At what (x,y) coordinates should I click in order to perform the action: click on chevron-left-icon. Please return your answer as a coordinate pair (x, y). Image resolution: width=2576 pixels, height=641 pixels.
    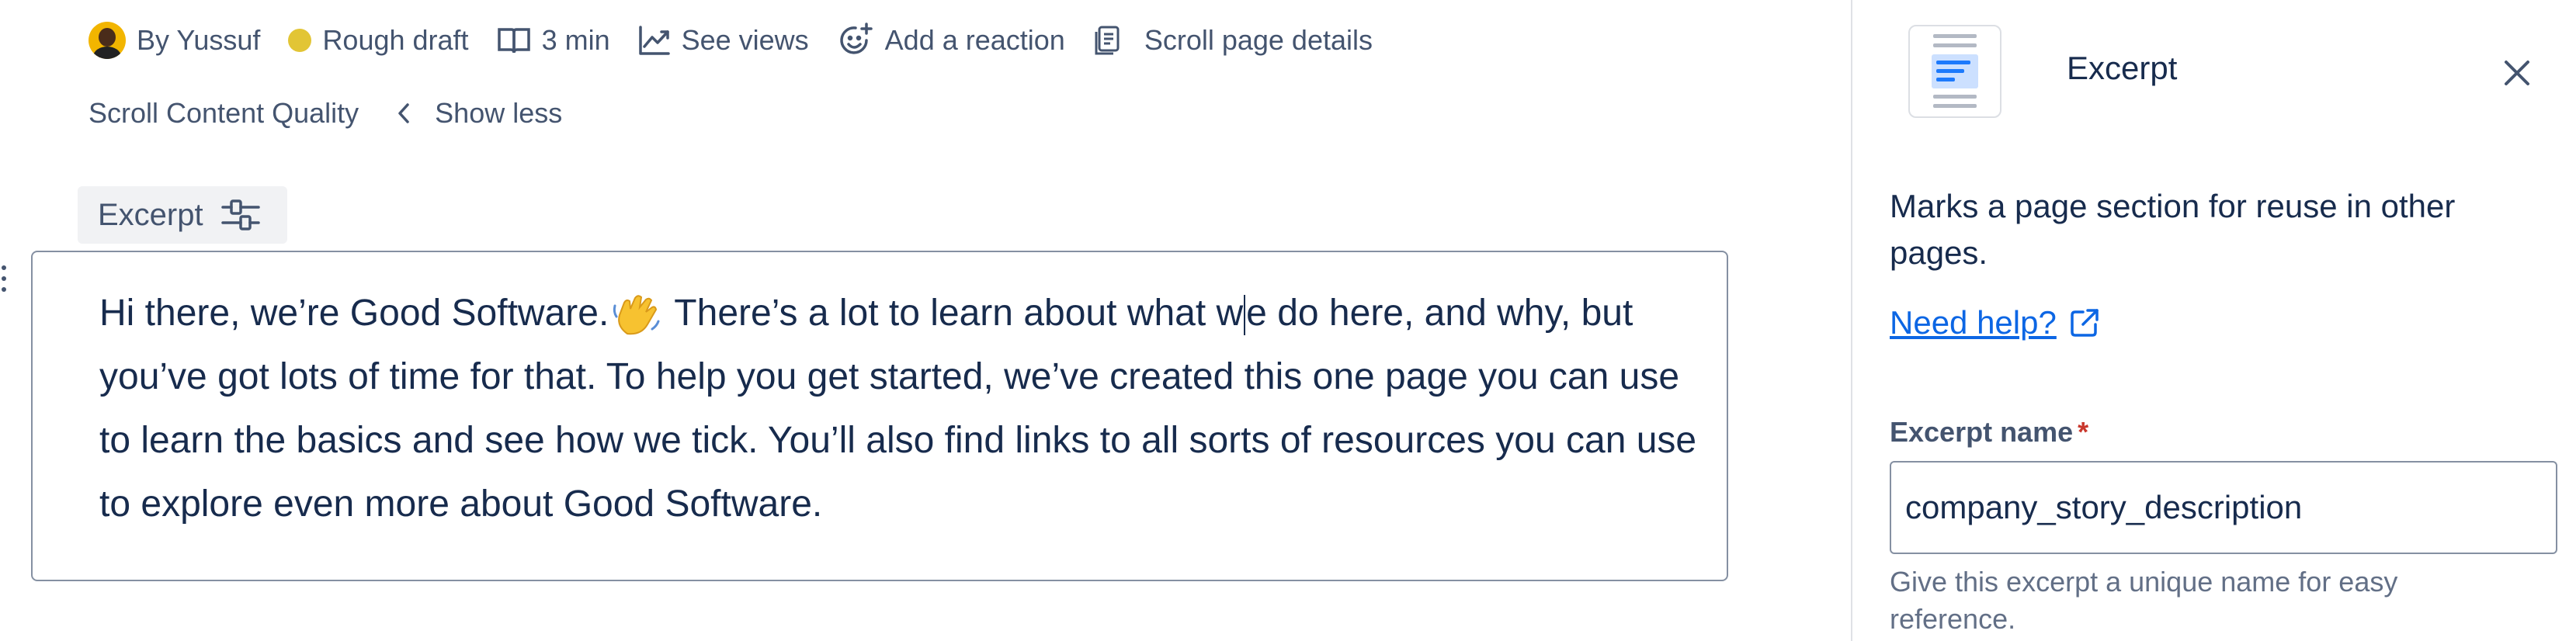
    Looking at the image, I should click on (403, 113).